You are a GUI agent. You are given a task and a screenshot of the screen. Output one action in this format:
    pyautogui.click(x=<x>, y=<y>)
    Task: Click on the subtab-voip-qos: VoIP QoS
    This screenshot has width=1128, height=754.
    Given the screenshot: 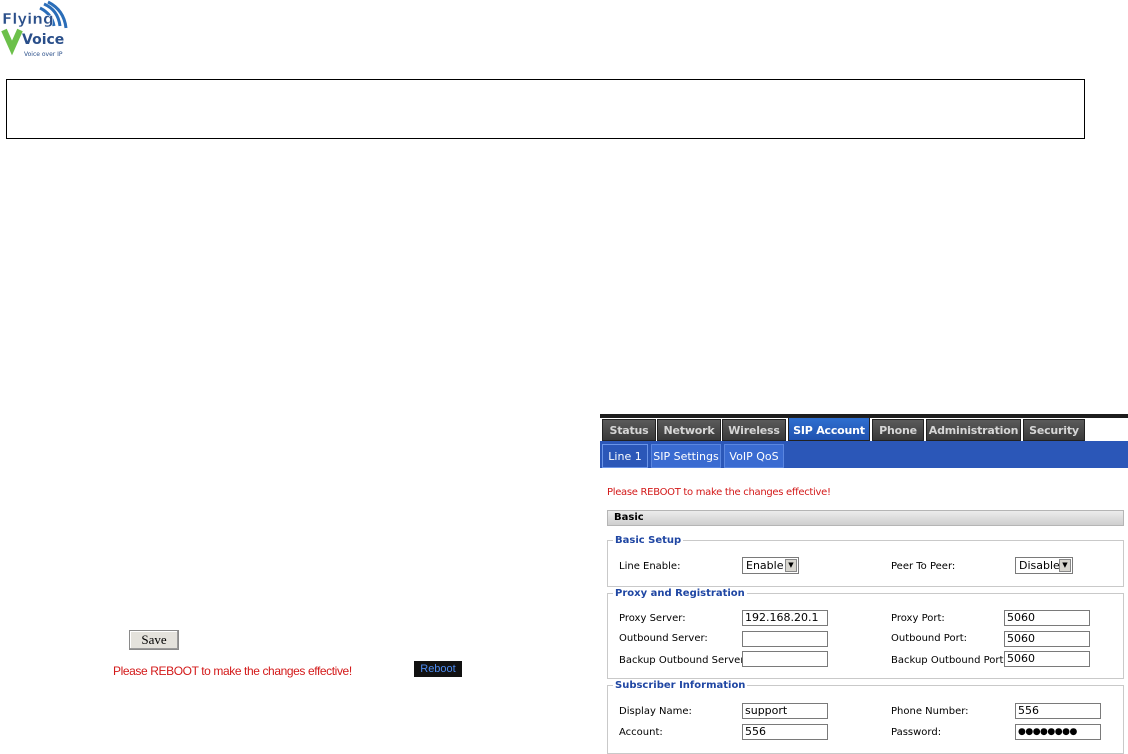 What is the action you would take?
    pyautogui.click(x=754, y=456)
    